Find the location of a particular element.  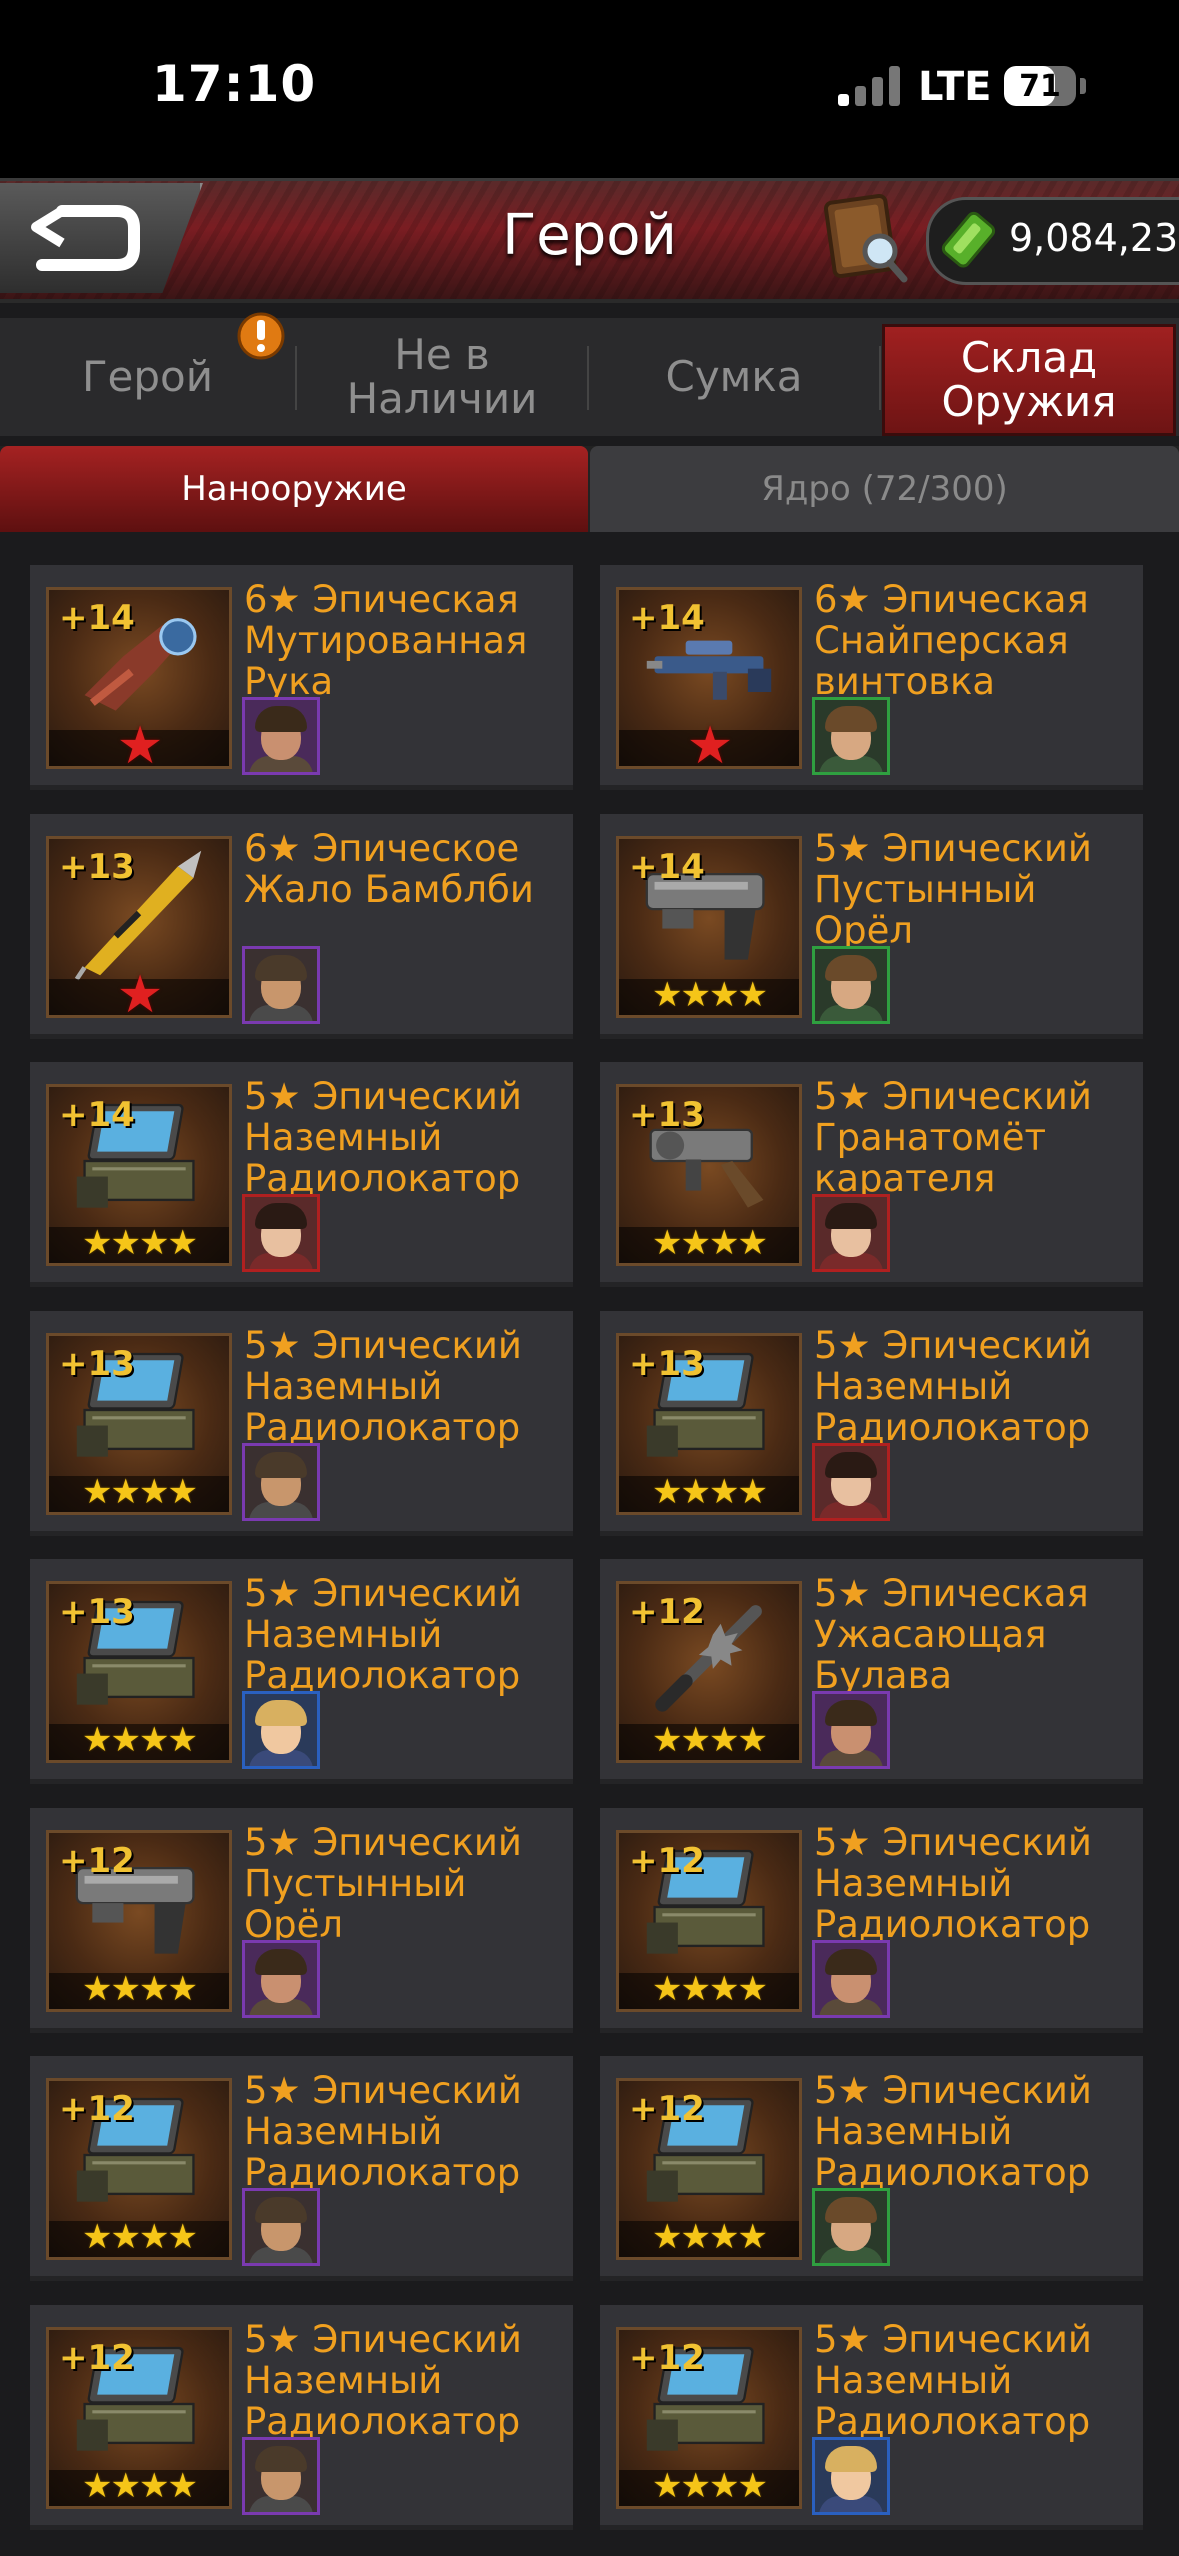

subtab-nanoweapons: Нанооружие is located at coordinates (294, 489).